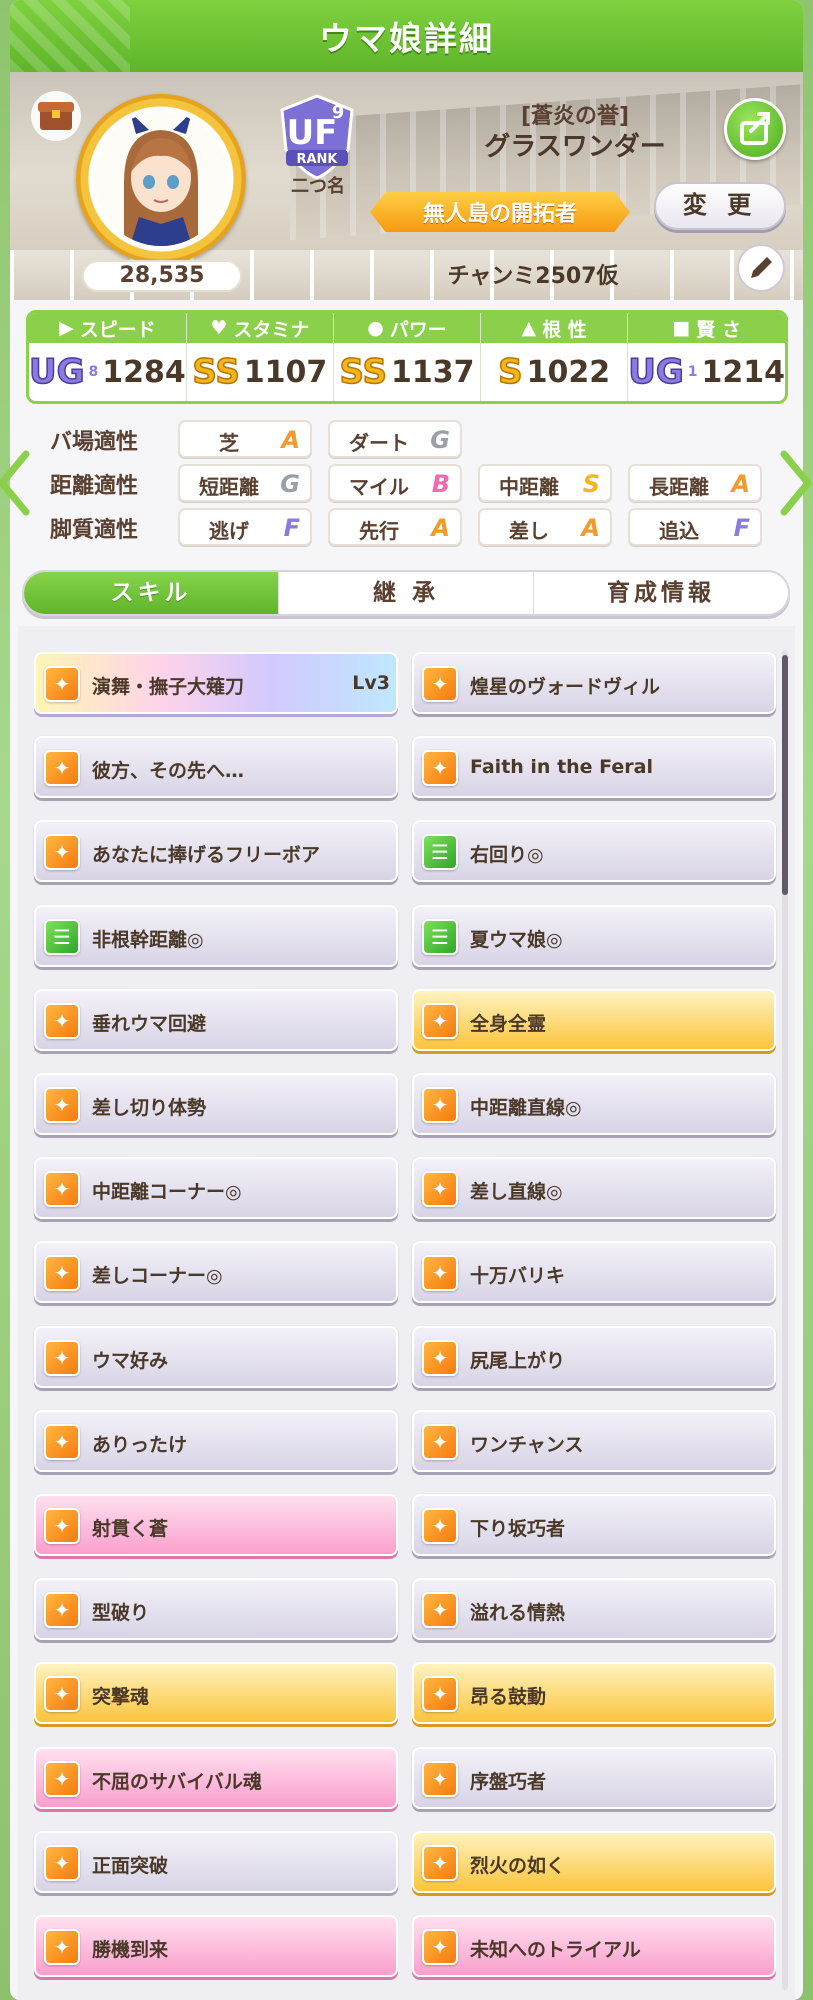 This screenshot has height=2000, width=813. I want to click on skill-name: 序盤巧者, so click(508, 1781).